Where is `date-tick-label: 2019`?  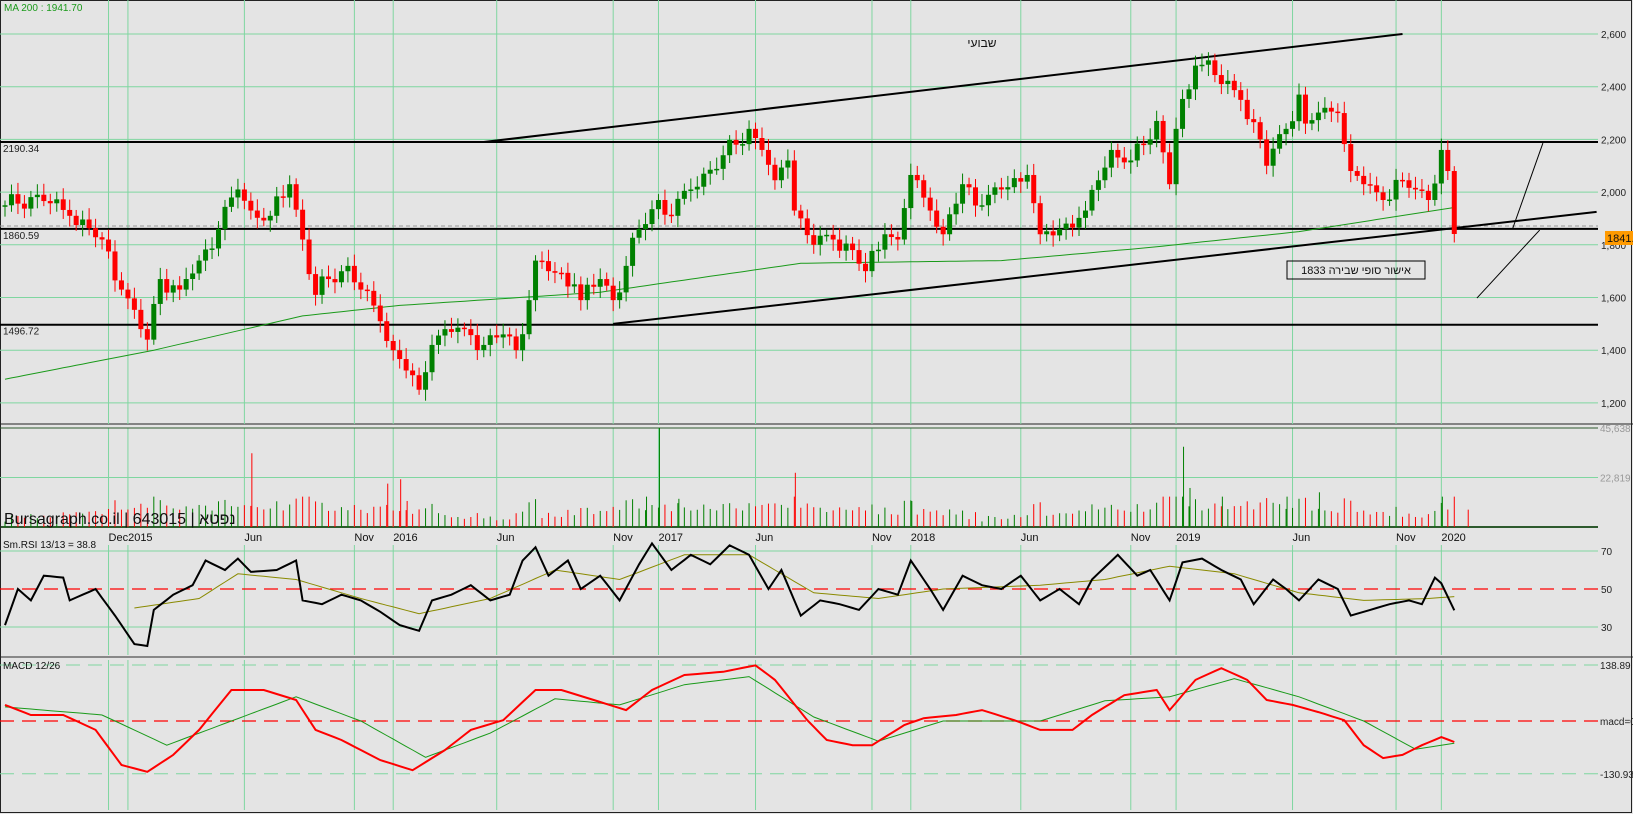 date-tick-label: 2019 is located at coordinates (1188, 538).